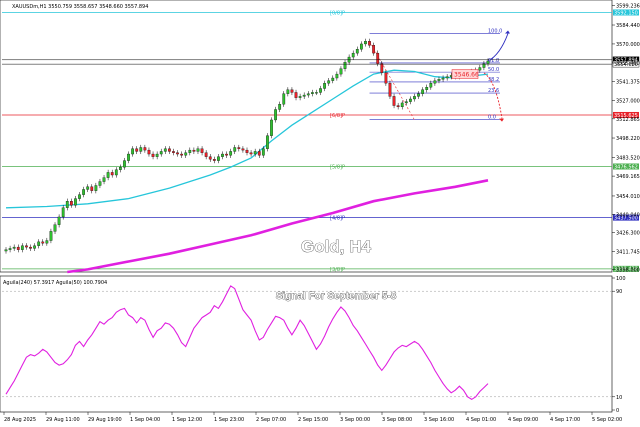  I want to click on y-tick-label: 3498.220, so click(628, 139).